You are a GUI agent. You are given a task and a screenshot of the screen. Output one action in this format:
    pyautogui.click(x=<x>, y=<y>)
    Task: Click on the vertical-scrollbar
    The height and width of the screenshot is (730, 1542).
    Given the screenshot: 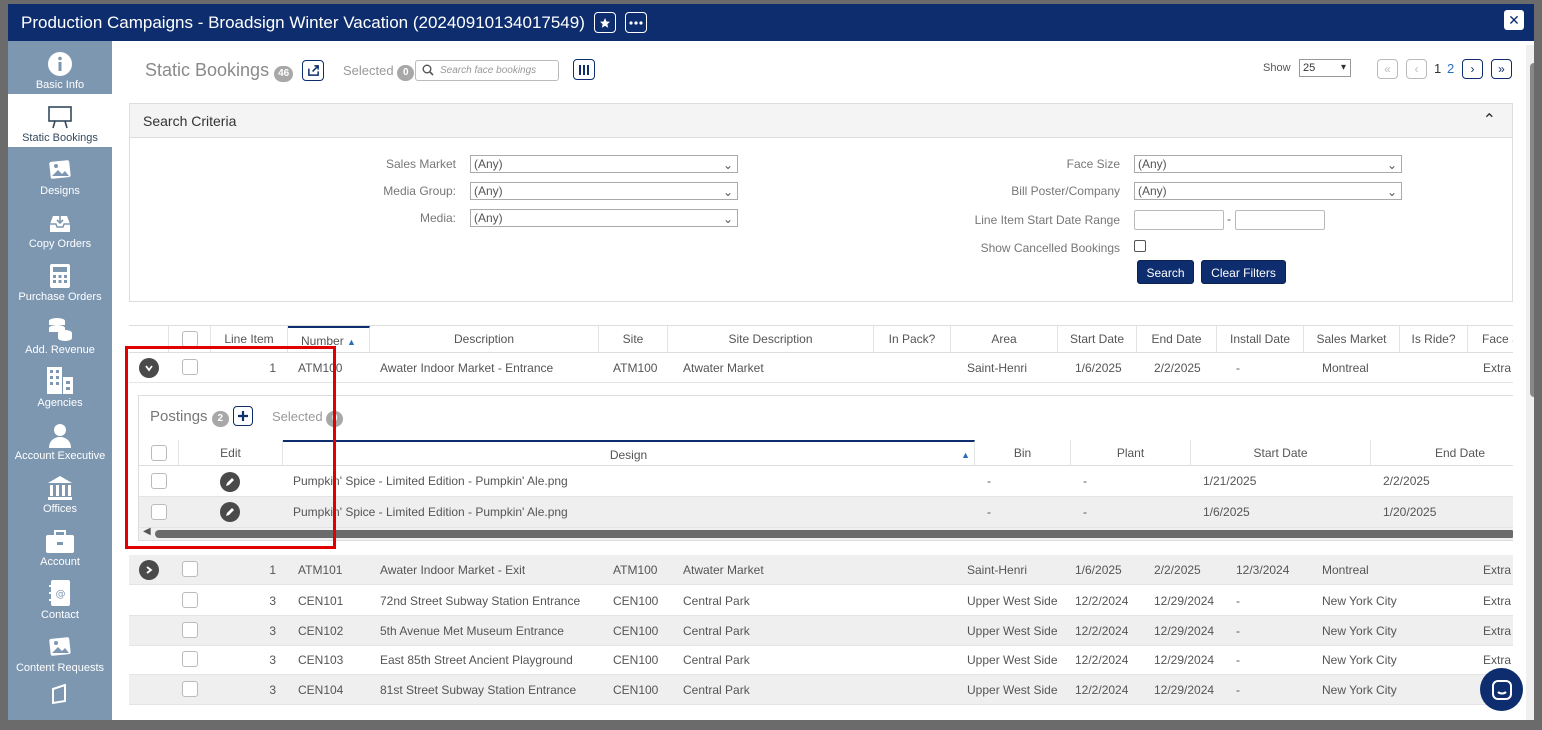 What is the action you would take?
    pyautogui.click(x=1530, y=382)
    